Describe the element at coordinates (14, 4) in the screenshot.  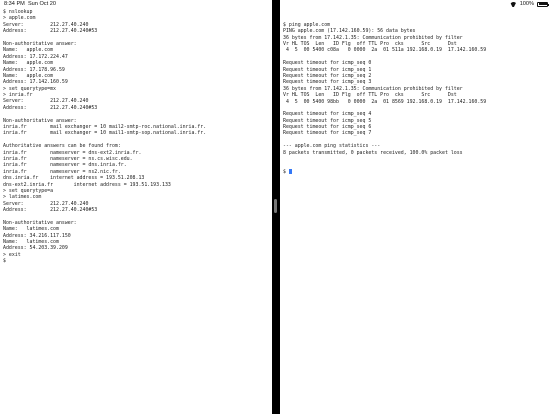
I see `status-time: 8:34 PM` at that location.